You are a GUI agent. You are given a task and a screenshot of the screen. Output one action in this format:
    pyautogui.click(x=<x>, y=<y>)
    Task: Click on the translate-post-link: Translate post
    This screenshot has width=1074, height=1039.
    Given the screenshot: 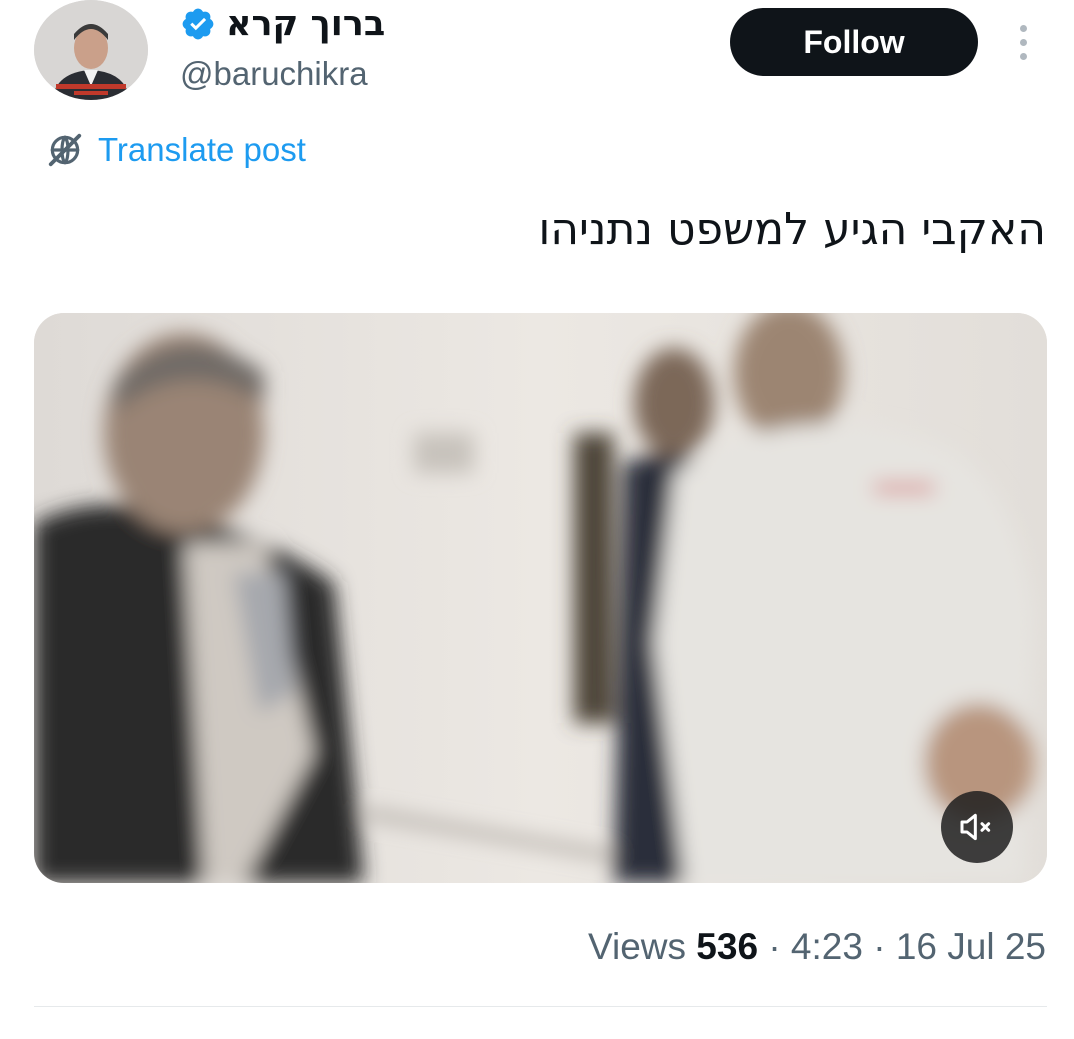 What is the action you would take?
    pyautogui.click(x=176, y=150)
    